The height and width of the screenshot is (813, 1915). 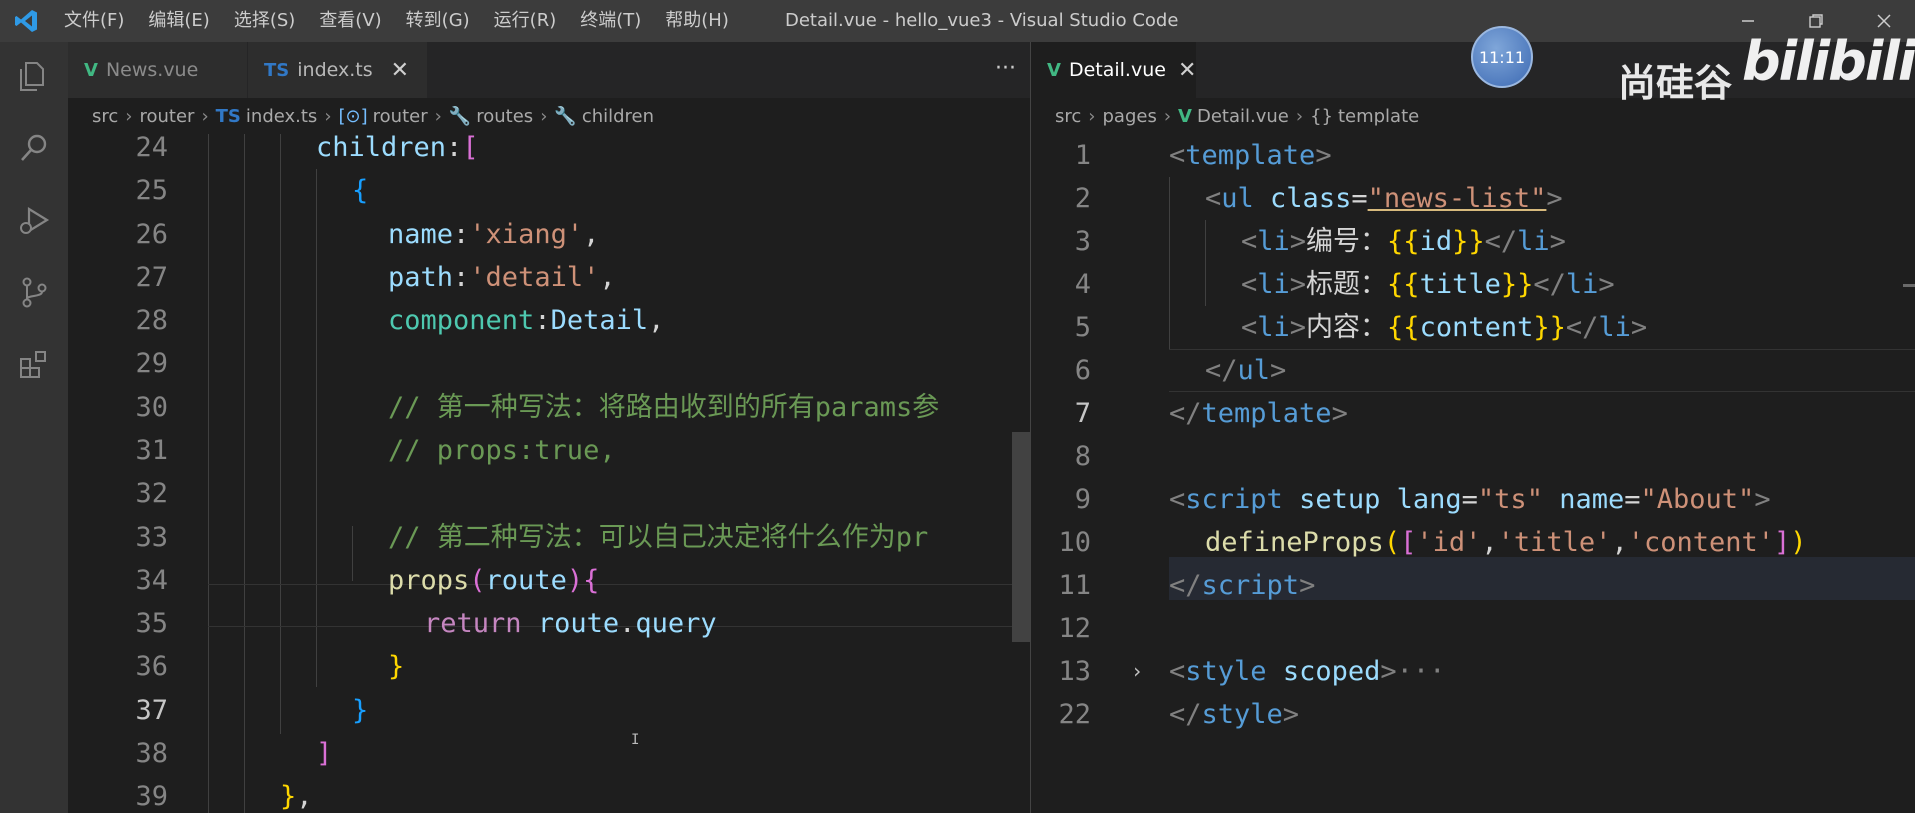 What do you see at coordinates (697, 21) in the screenshot?
I see `menu-help: 帮助(H)` at bounding box center [697, 21].